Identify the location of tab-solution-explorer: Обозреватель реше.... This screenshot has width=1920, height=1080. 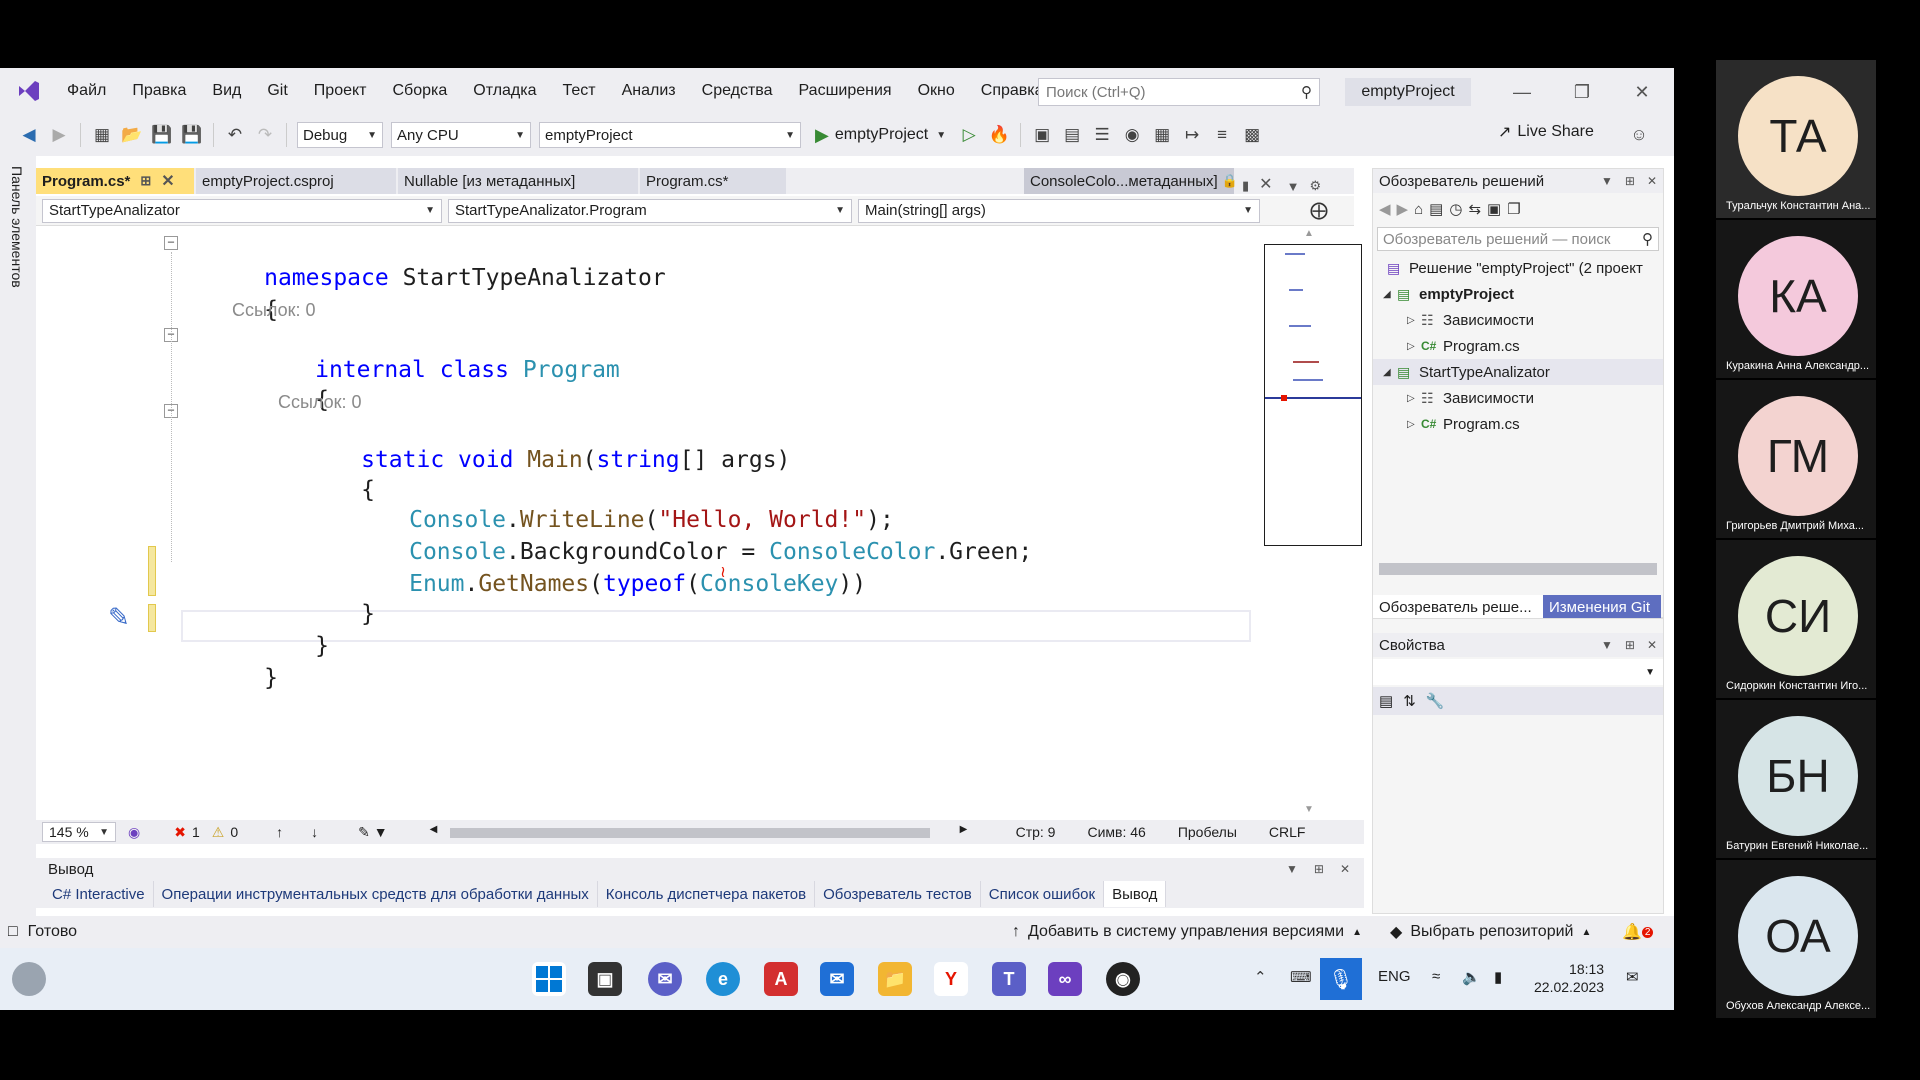
(1458, 607).